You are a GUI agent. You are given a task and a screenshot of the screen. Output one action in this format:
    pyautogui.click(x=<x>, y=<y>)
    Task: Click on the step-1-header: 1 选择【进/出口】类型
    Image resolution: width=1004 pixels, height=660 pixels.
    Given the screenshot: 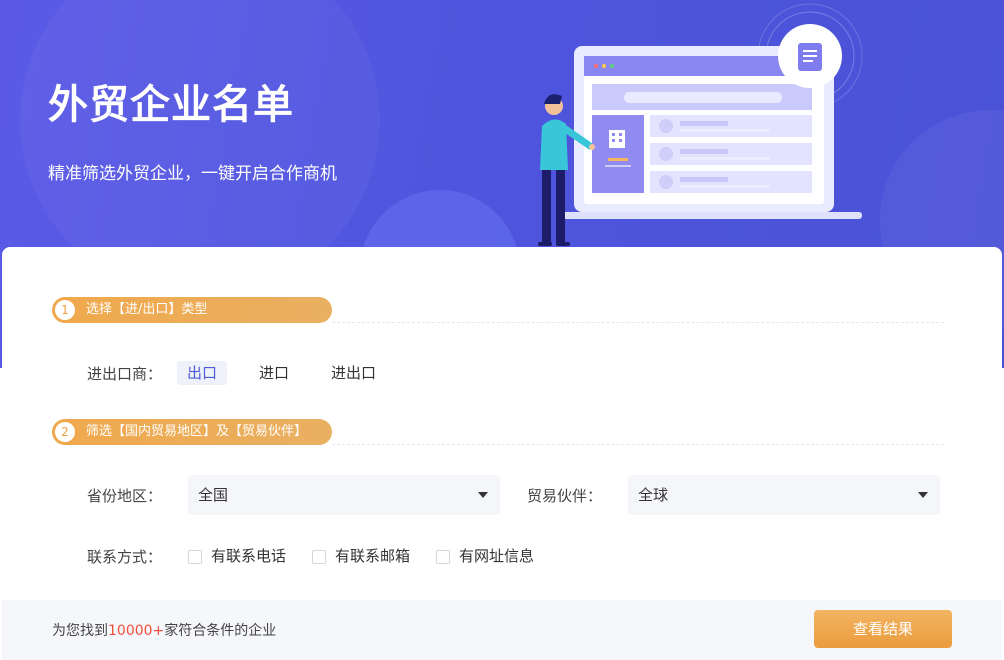 What is the action you would take?
    pyautogui.click(x=192, y=310)
    